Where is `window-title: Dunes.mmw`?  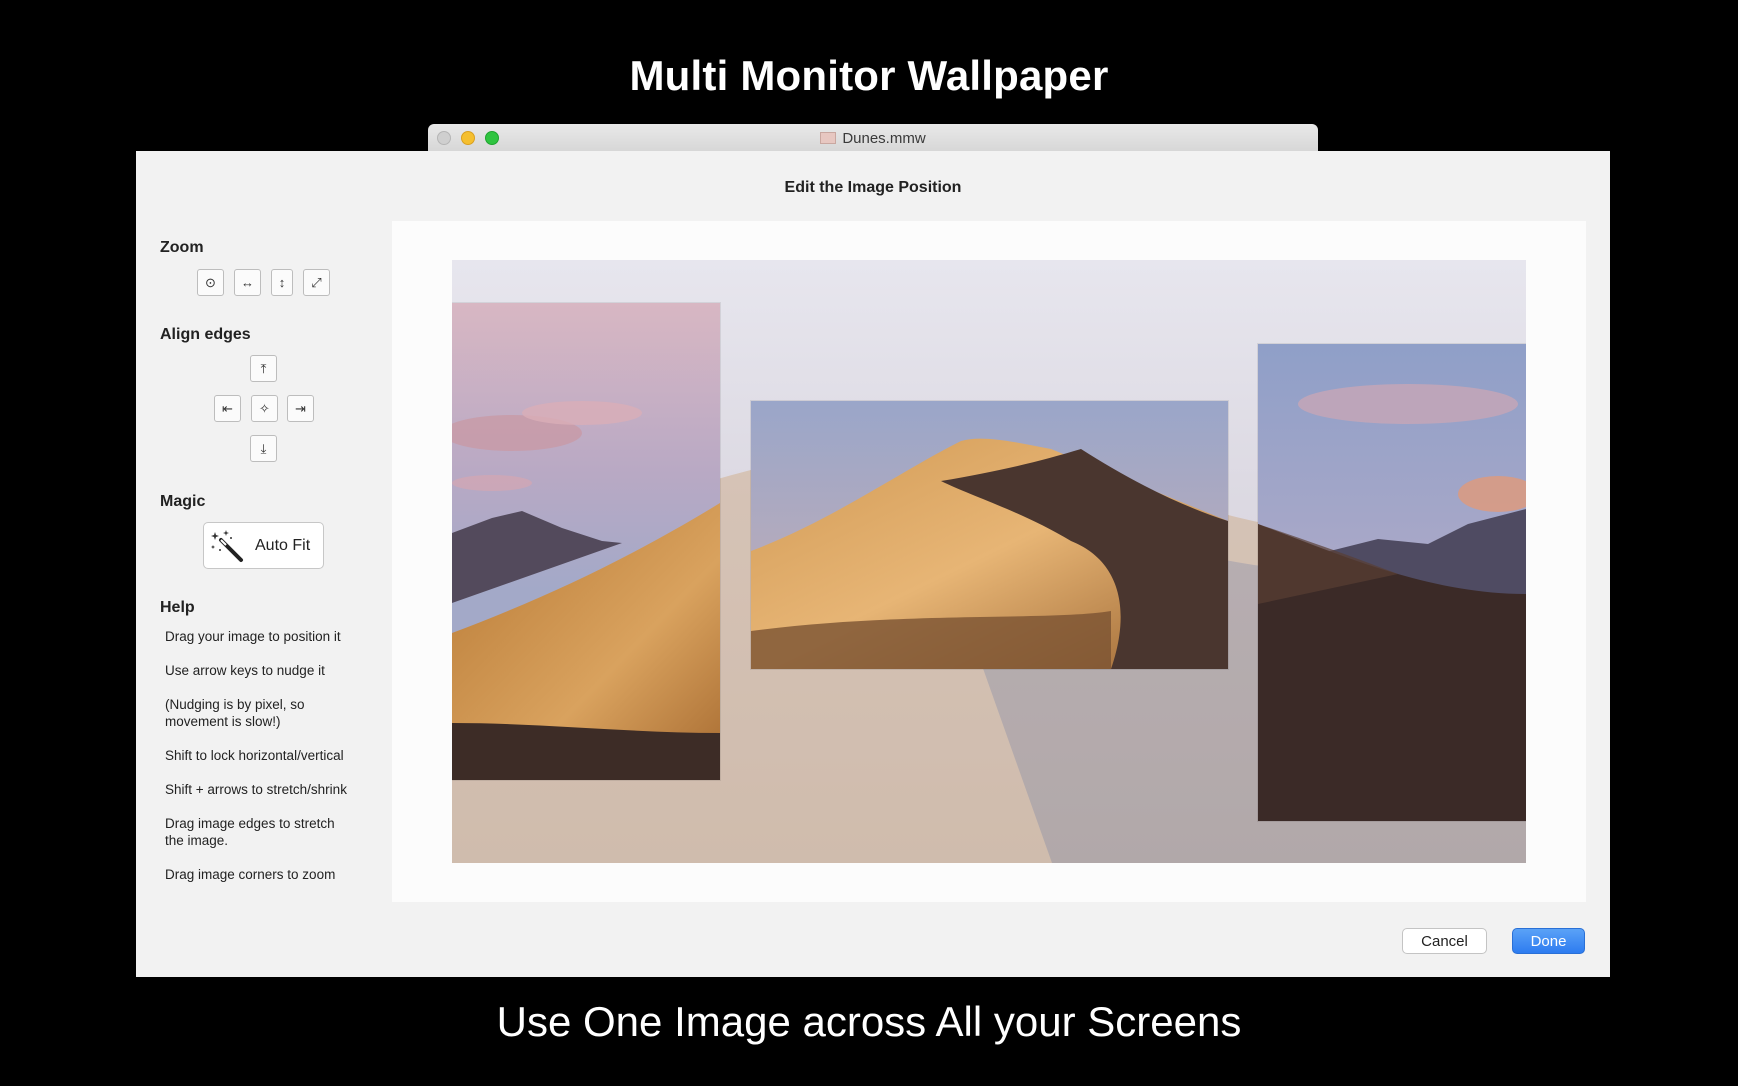 window-title: Dunes.mmw is located at coordinates (873, 138).